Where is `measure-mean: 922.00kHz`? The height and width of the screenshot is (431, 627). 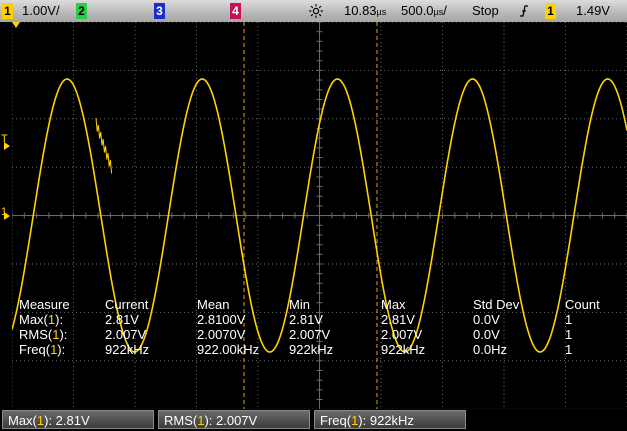
measure-mean: 922.00kHz is located at coordinates (228, 349).